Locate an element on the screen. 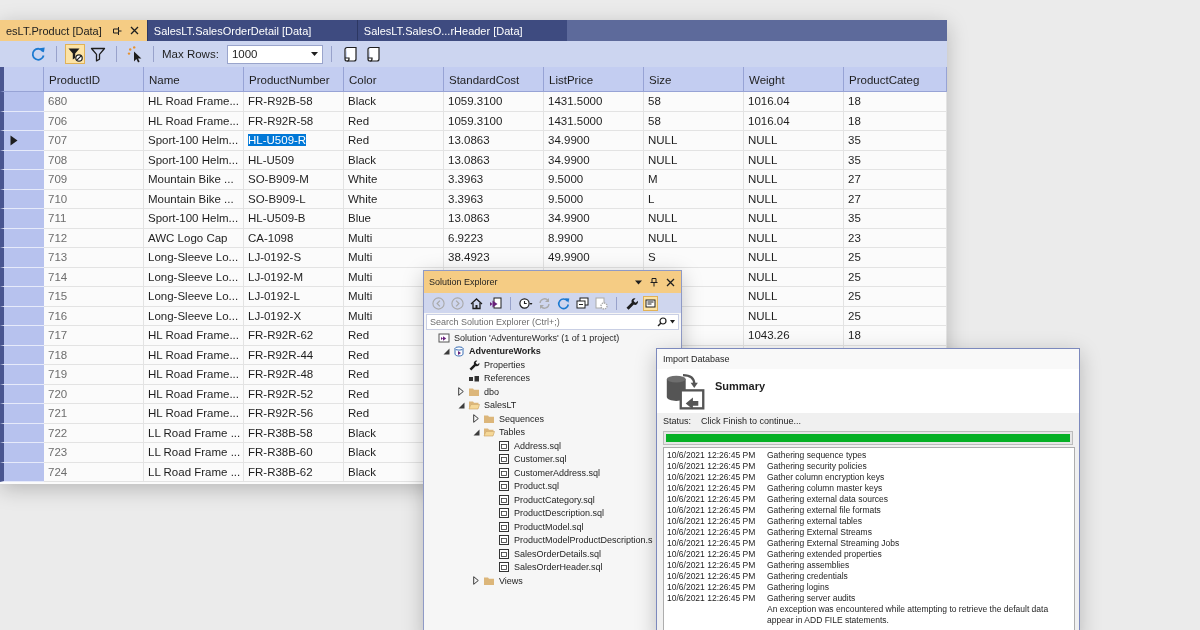 This screenshot has width=1200, height=630. table-cell: AWC Logo Cap is located at coordinates (194, 238).